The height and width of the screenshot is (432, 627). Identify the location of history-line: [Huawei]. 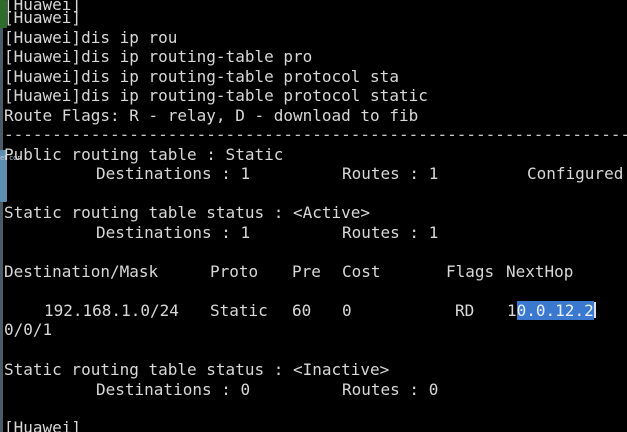
(43, 17).